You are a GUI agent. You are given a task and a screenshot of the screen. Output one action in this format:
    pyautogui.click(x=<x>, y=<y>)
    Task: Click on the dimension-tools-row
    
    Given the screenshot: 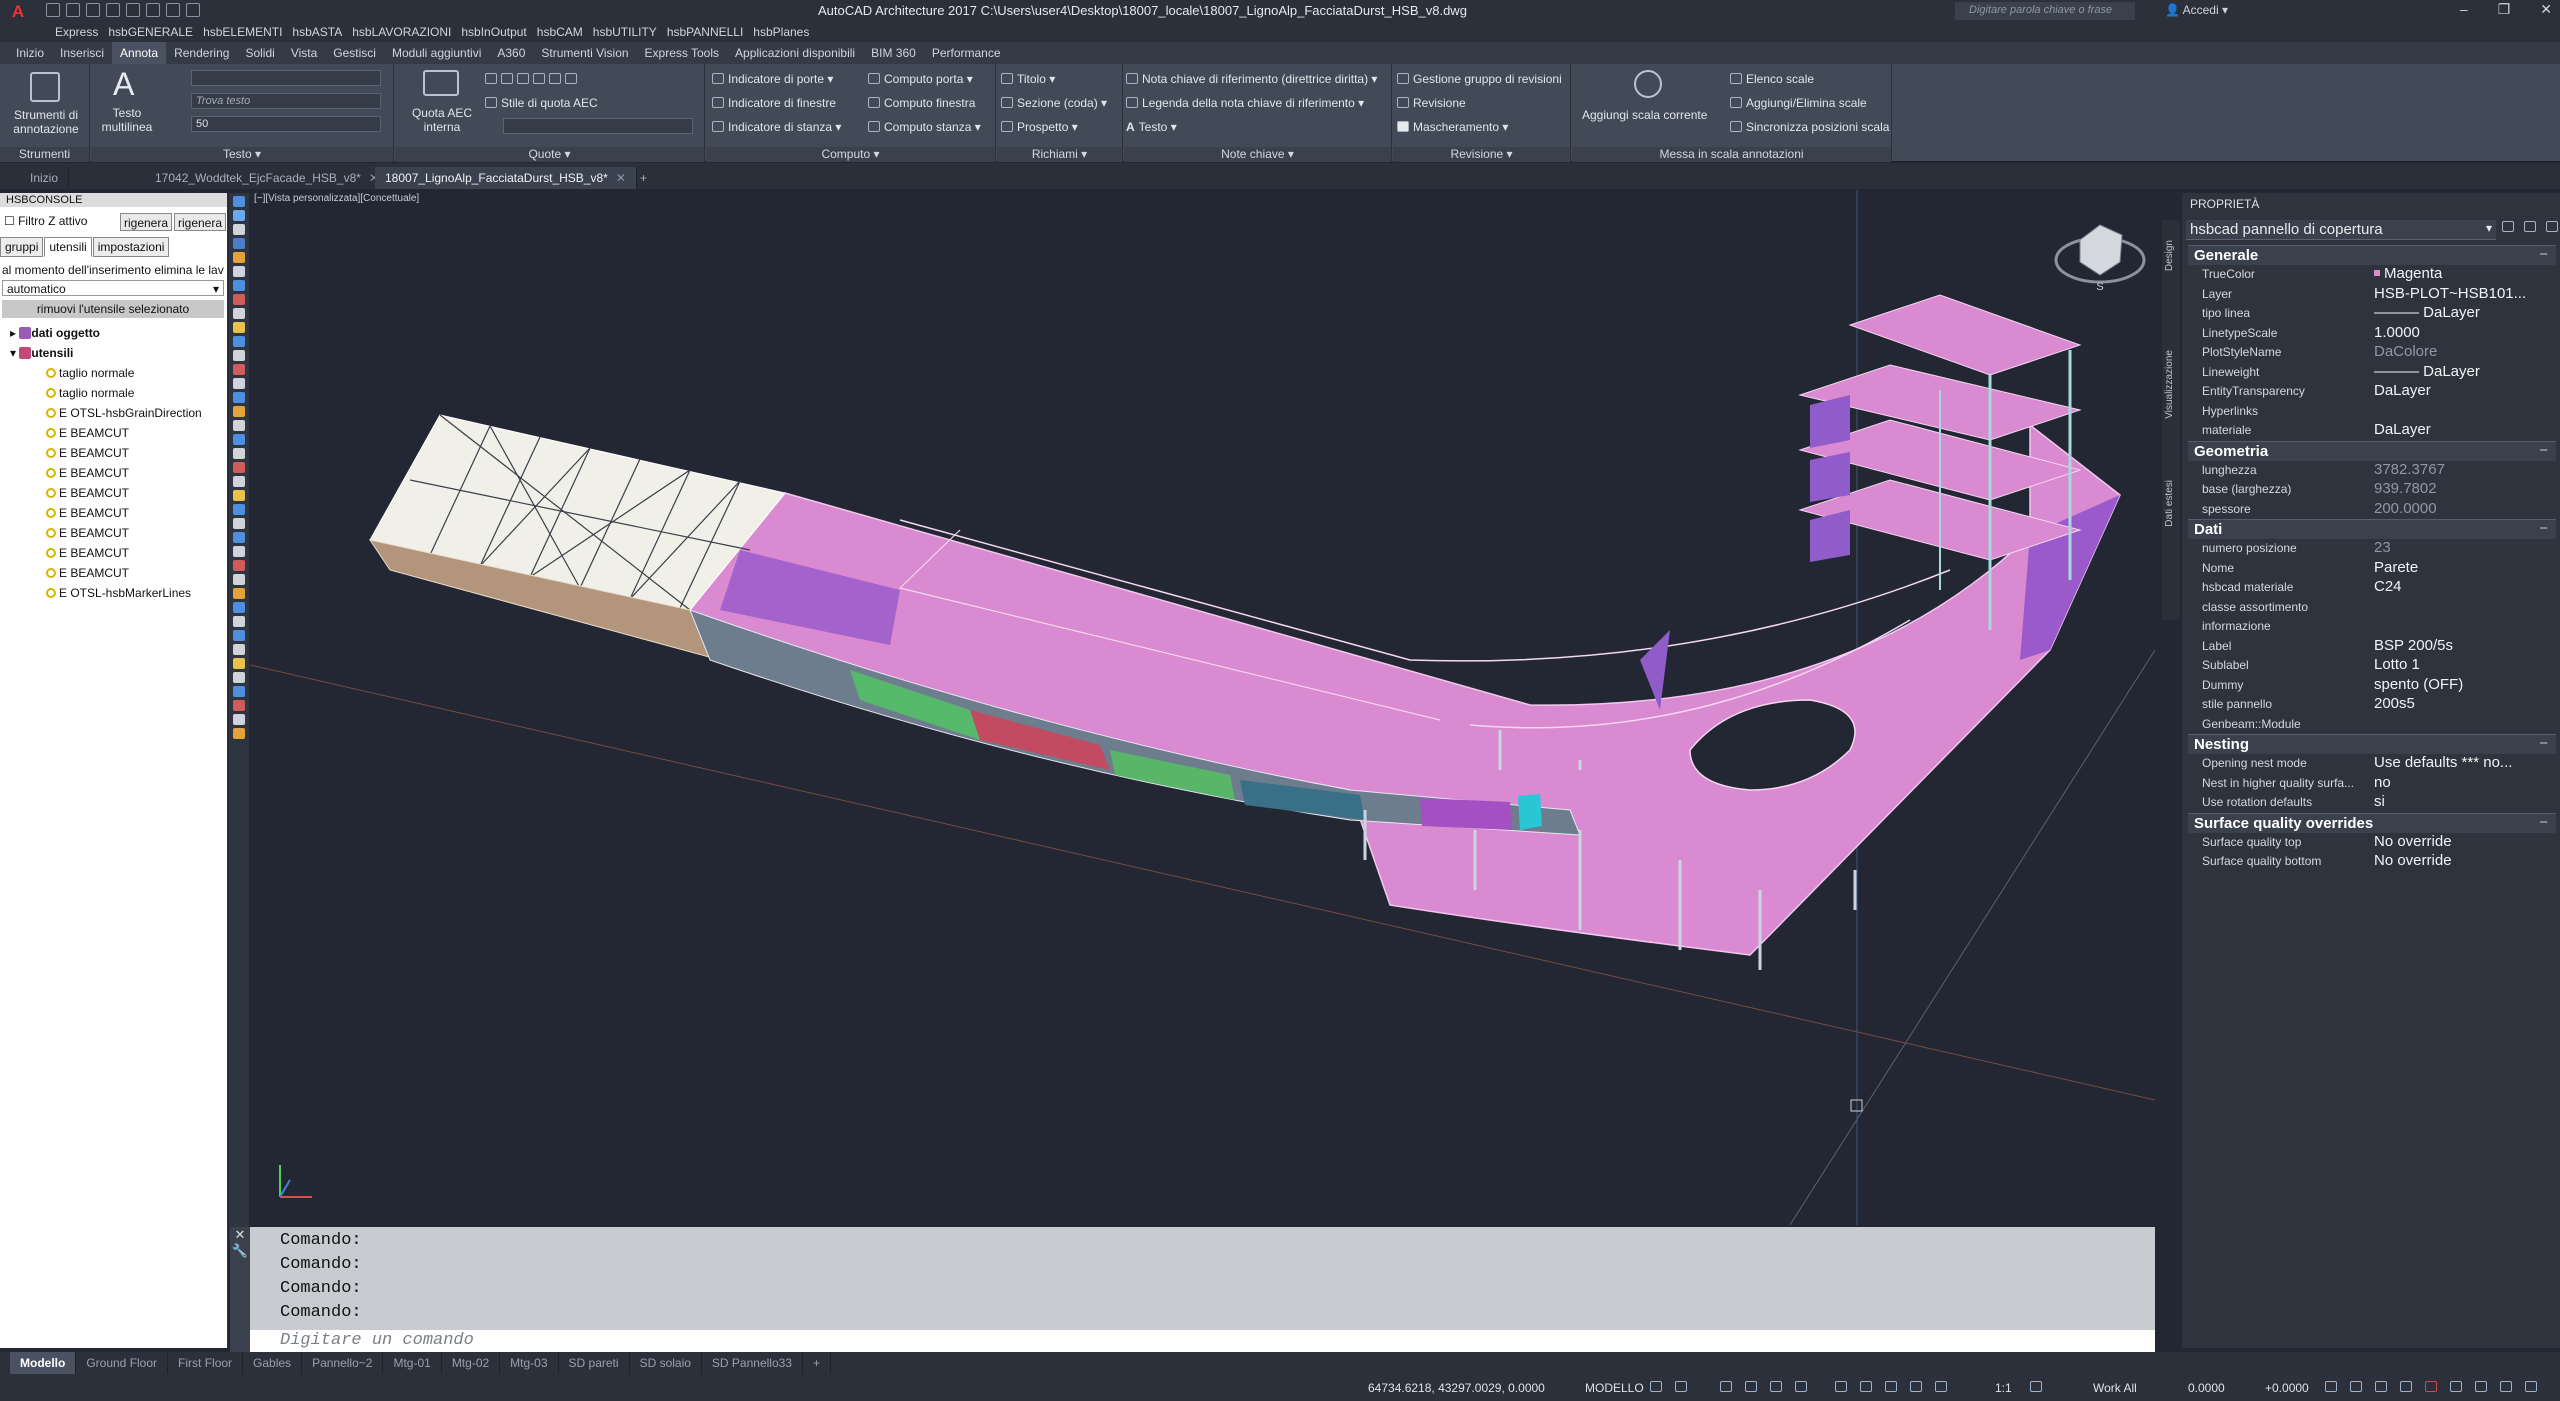 What is the action you would take?
    pyautogui.click(x=533, y=79)
    